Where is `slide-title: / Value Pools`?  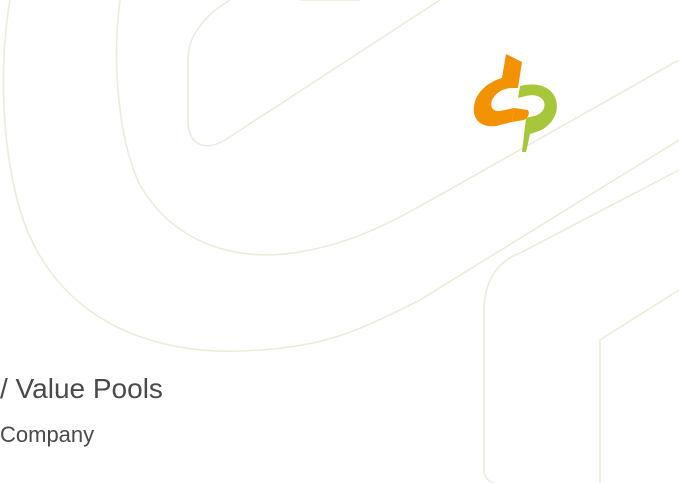
slide-title: / Value Pools is located at coordinates (81, 388).